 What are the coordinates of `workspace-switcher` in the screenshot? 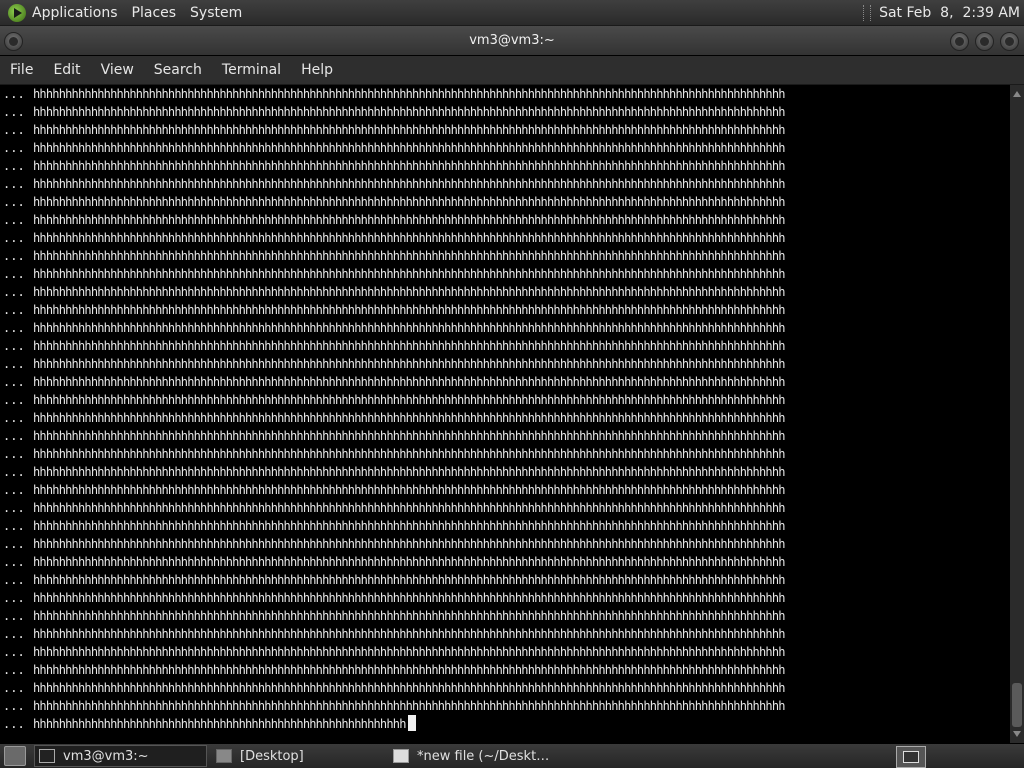 It's located at (911, 757).